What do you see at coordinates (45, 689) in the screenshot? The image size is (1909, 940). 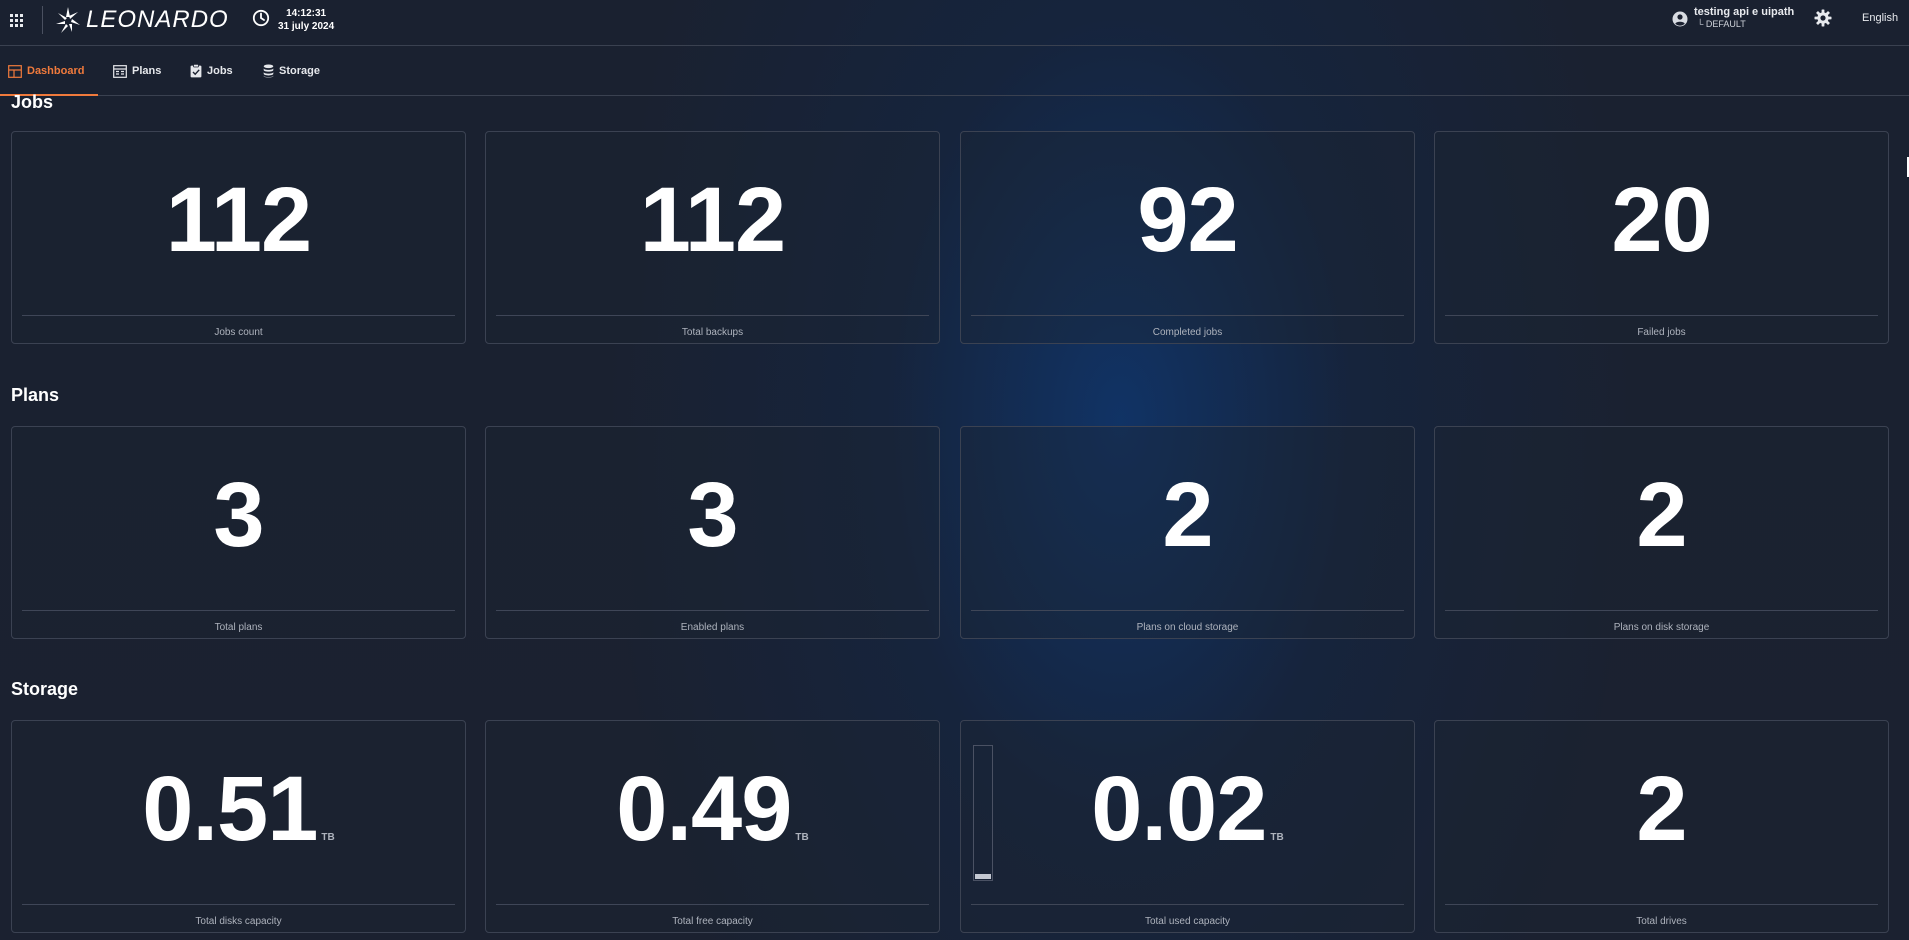 I see `section-title-storage: Storage` at bounding box center [45, 689].